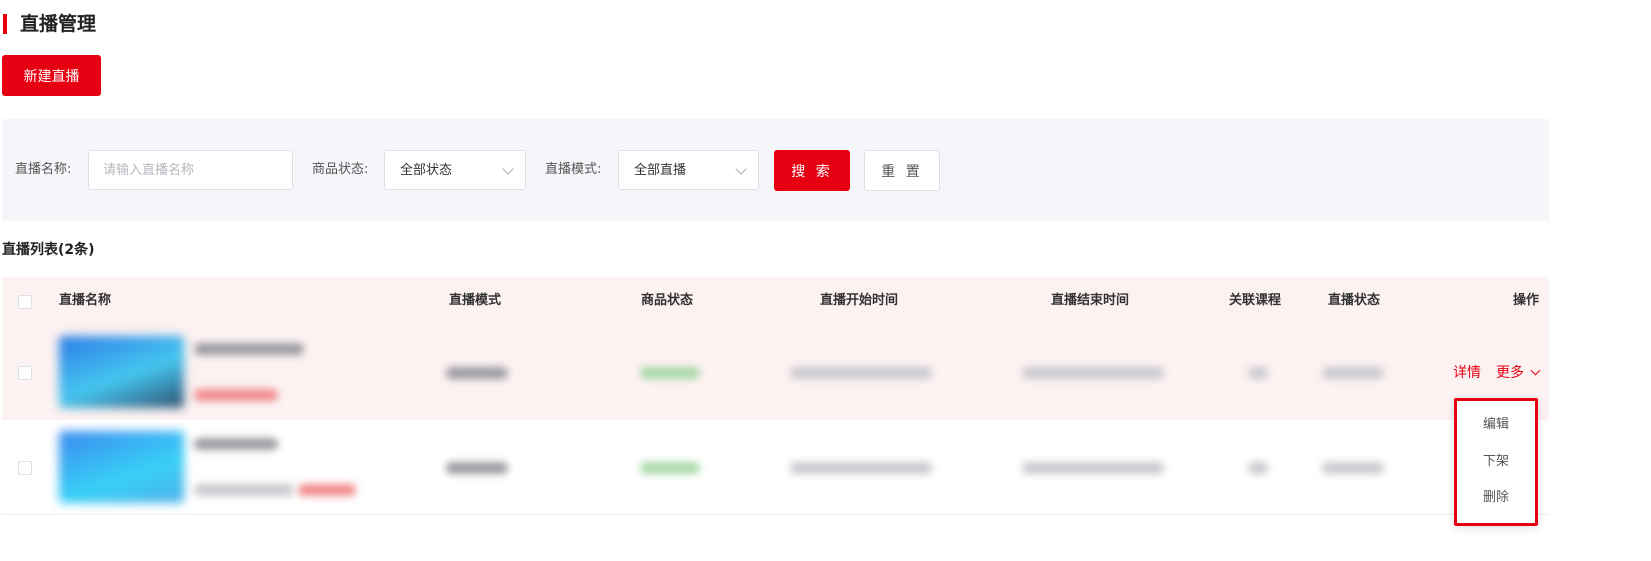  Describe the element at coordinates (51, 75) in the screenshot. I see `new-live-button: 新建直播` at that location.